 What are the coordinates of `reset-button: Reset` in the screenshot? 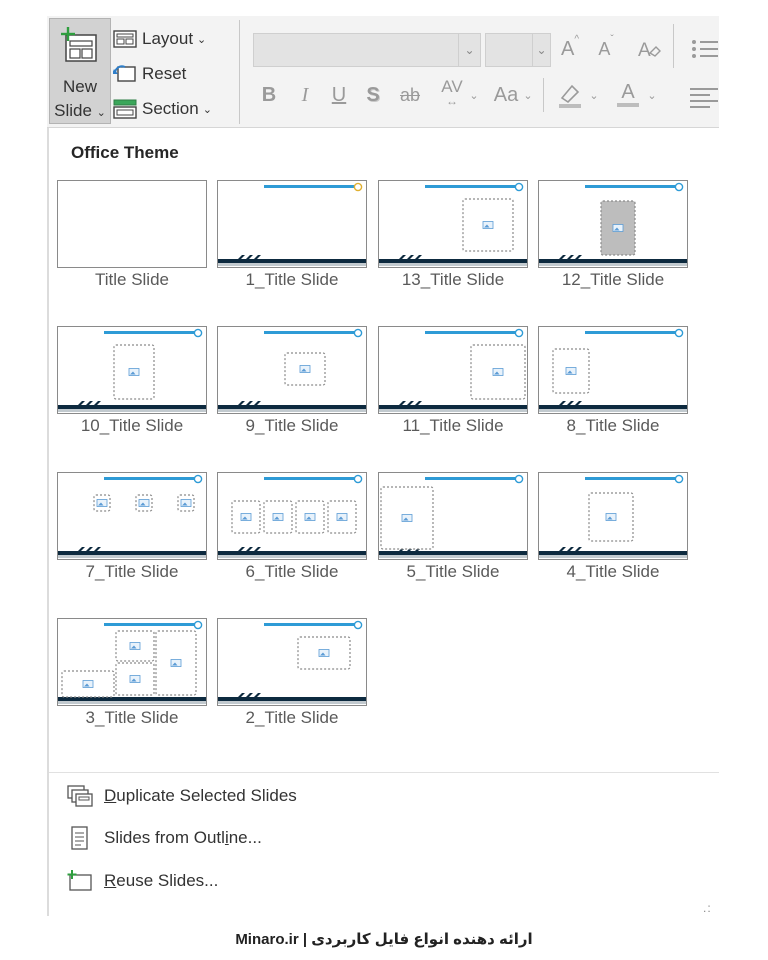 It's located at (149, 74).